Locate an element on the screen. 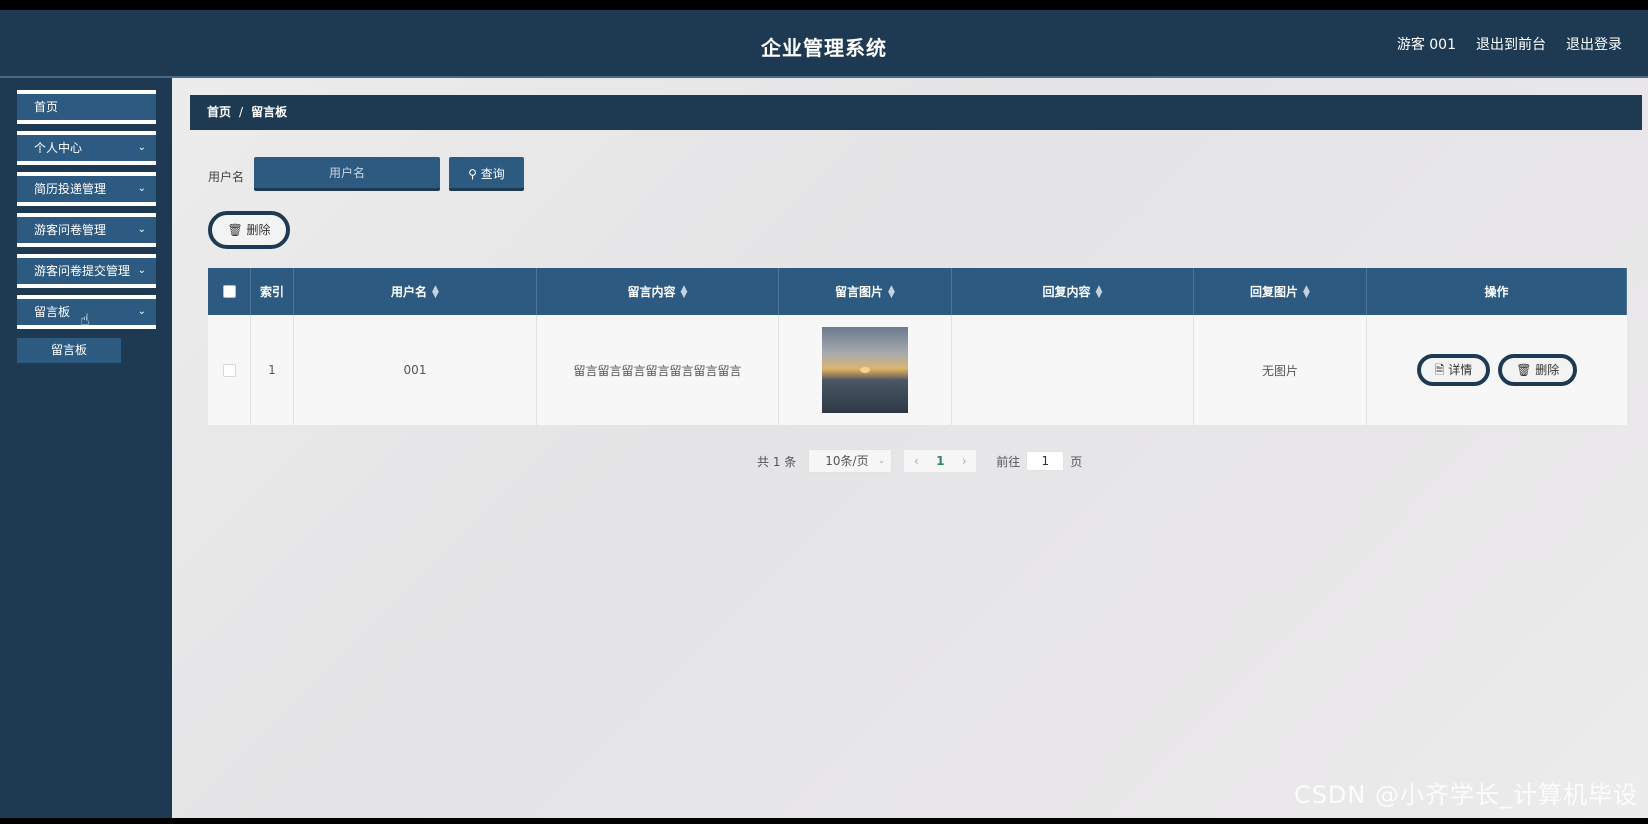 Image resolution: width=1648 pixels, height=824 pixels. breadcrumb-current: 留言板 is located at coordinates (269, 112).